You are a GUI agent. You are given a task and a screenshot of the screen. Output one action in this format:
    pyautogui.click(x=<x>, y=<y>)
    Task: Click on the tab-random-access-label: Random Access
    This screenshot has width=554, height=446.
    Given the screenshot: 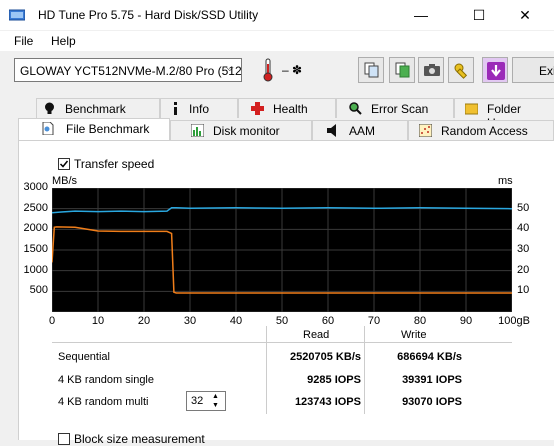 What is the action you would take?
    pyautogui.click(x=484, y=131)
    